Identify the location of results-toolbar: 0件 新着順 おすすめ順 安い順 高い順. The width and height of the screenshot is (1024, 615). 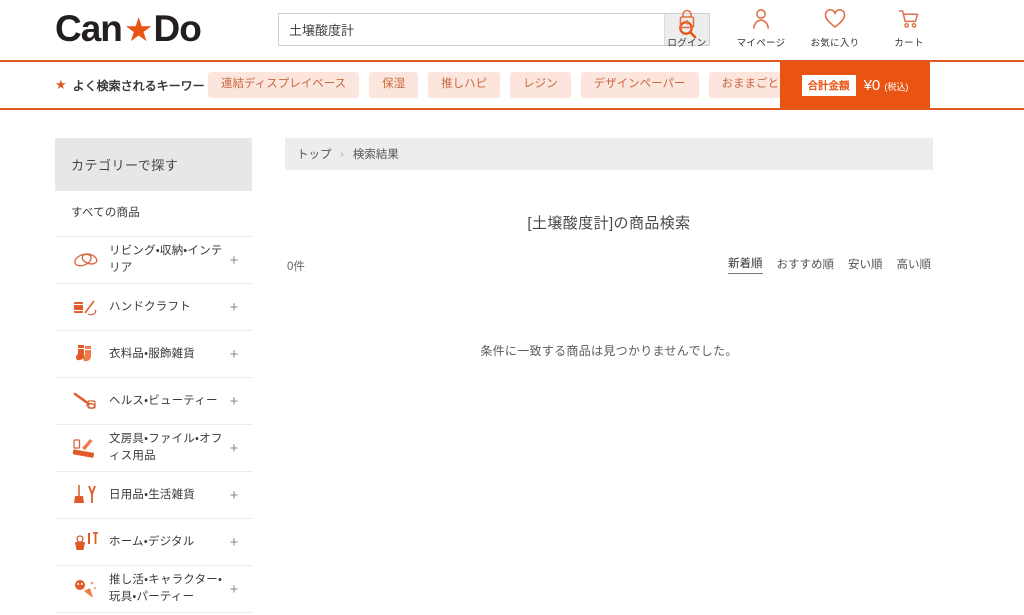
(609, 264).